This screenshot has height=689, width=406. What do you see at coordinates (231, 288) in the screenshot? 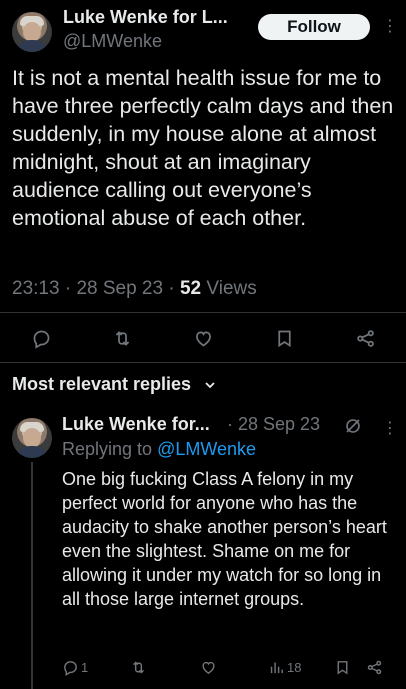
I see `views-label: Views` at bounding box center [231, 288].